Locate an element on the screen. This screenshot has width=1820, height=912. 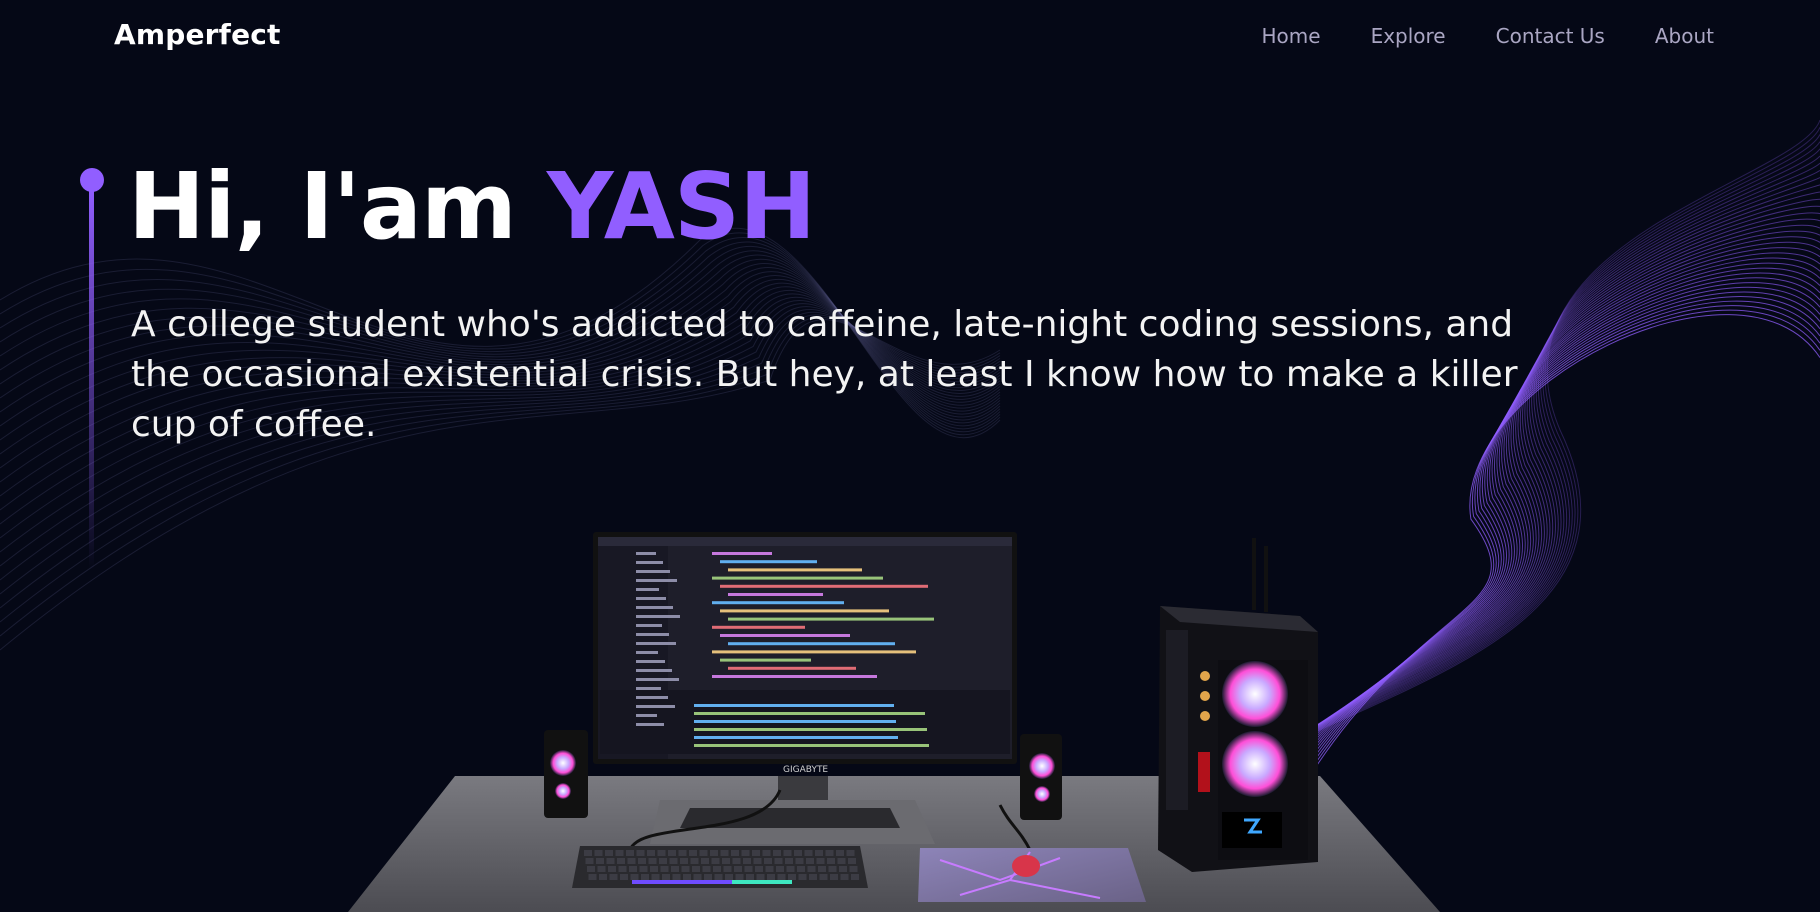
hero-title: Hi, I'am YASH is located at coordinates (472, 206).